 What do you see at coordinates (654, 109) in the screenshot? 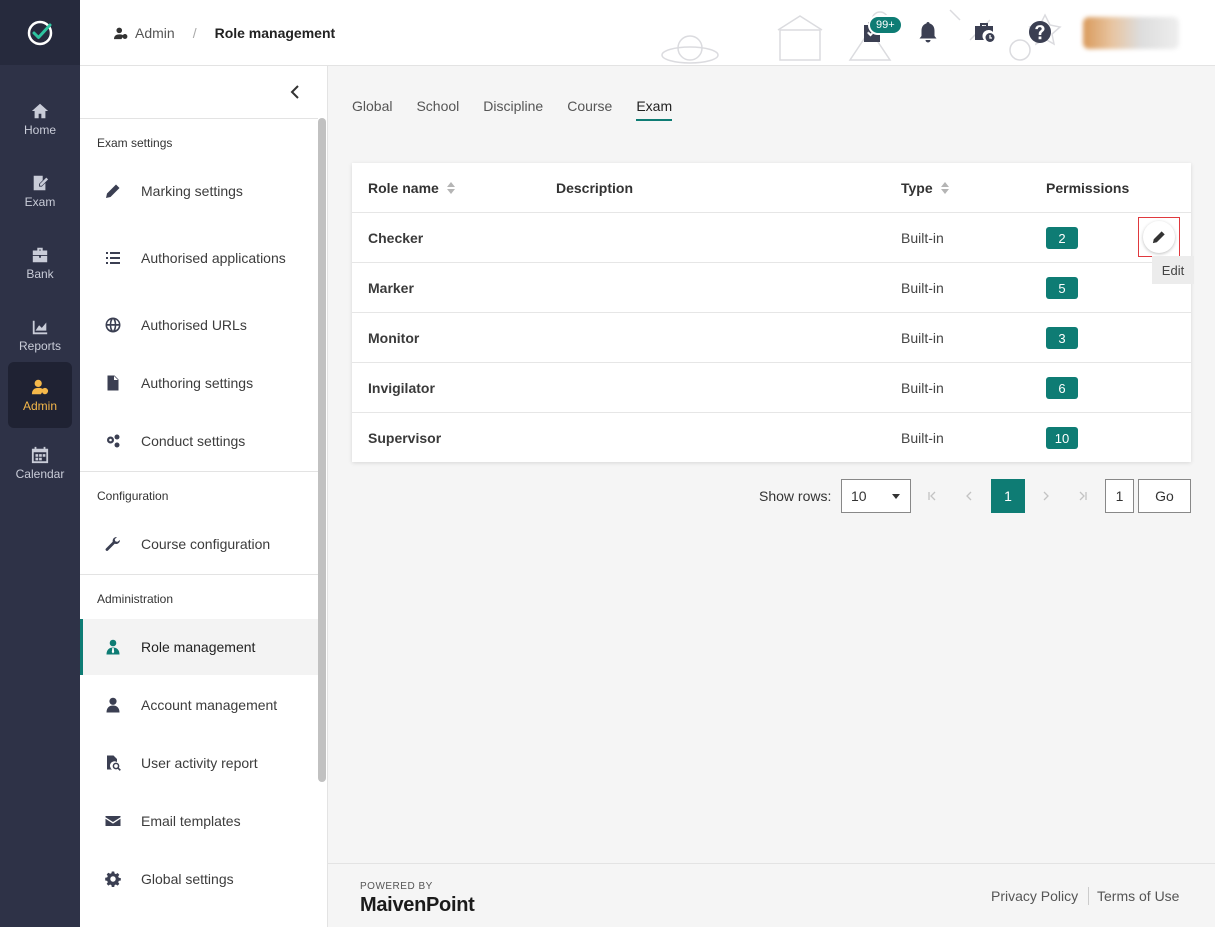
I see `tab-exam: Exam` at bounding box center [654, 109].